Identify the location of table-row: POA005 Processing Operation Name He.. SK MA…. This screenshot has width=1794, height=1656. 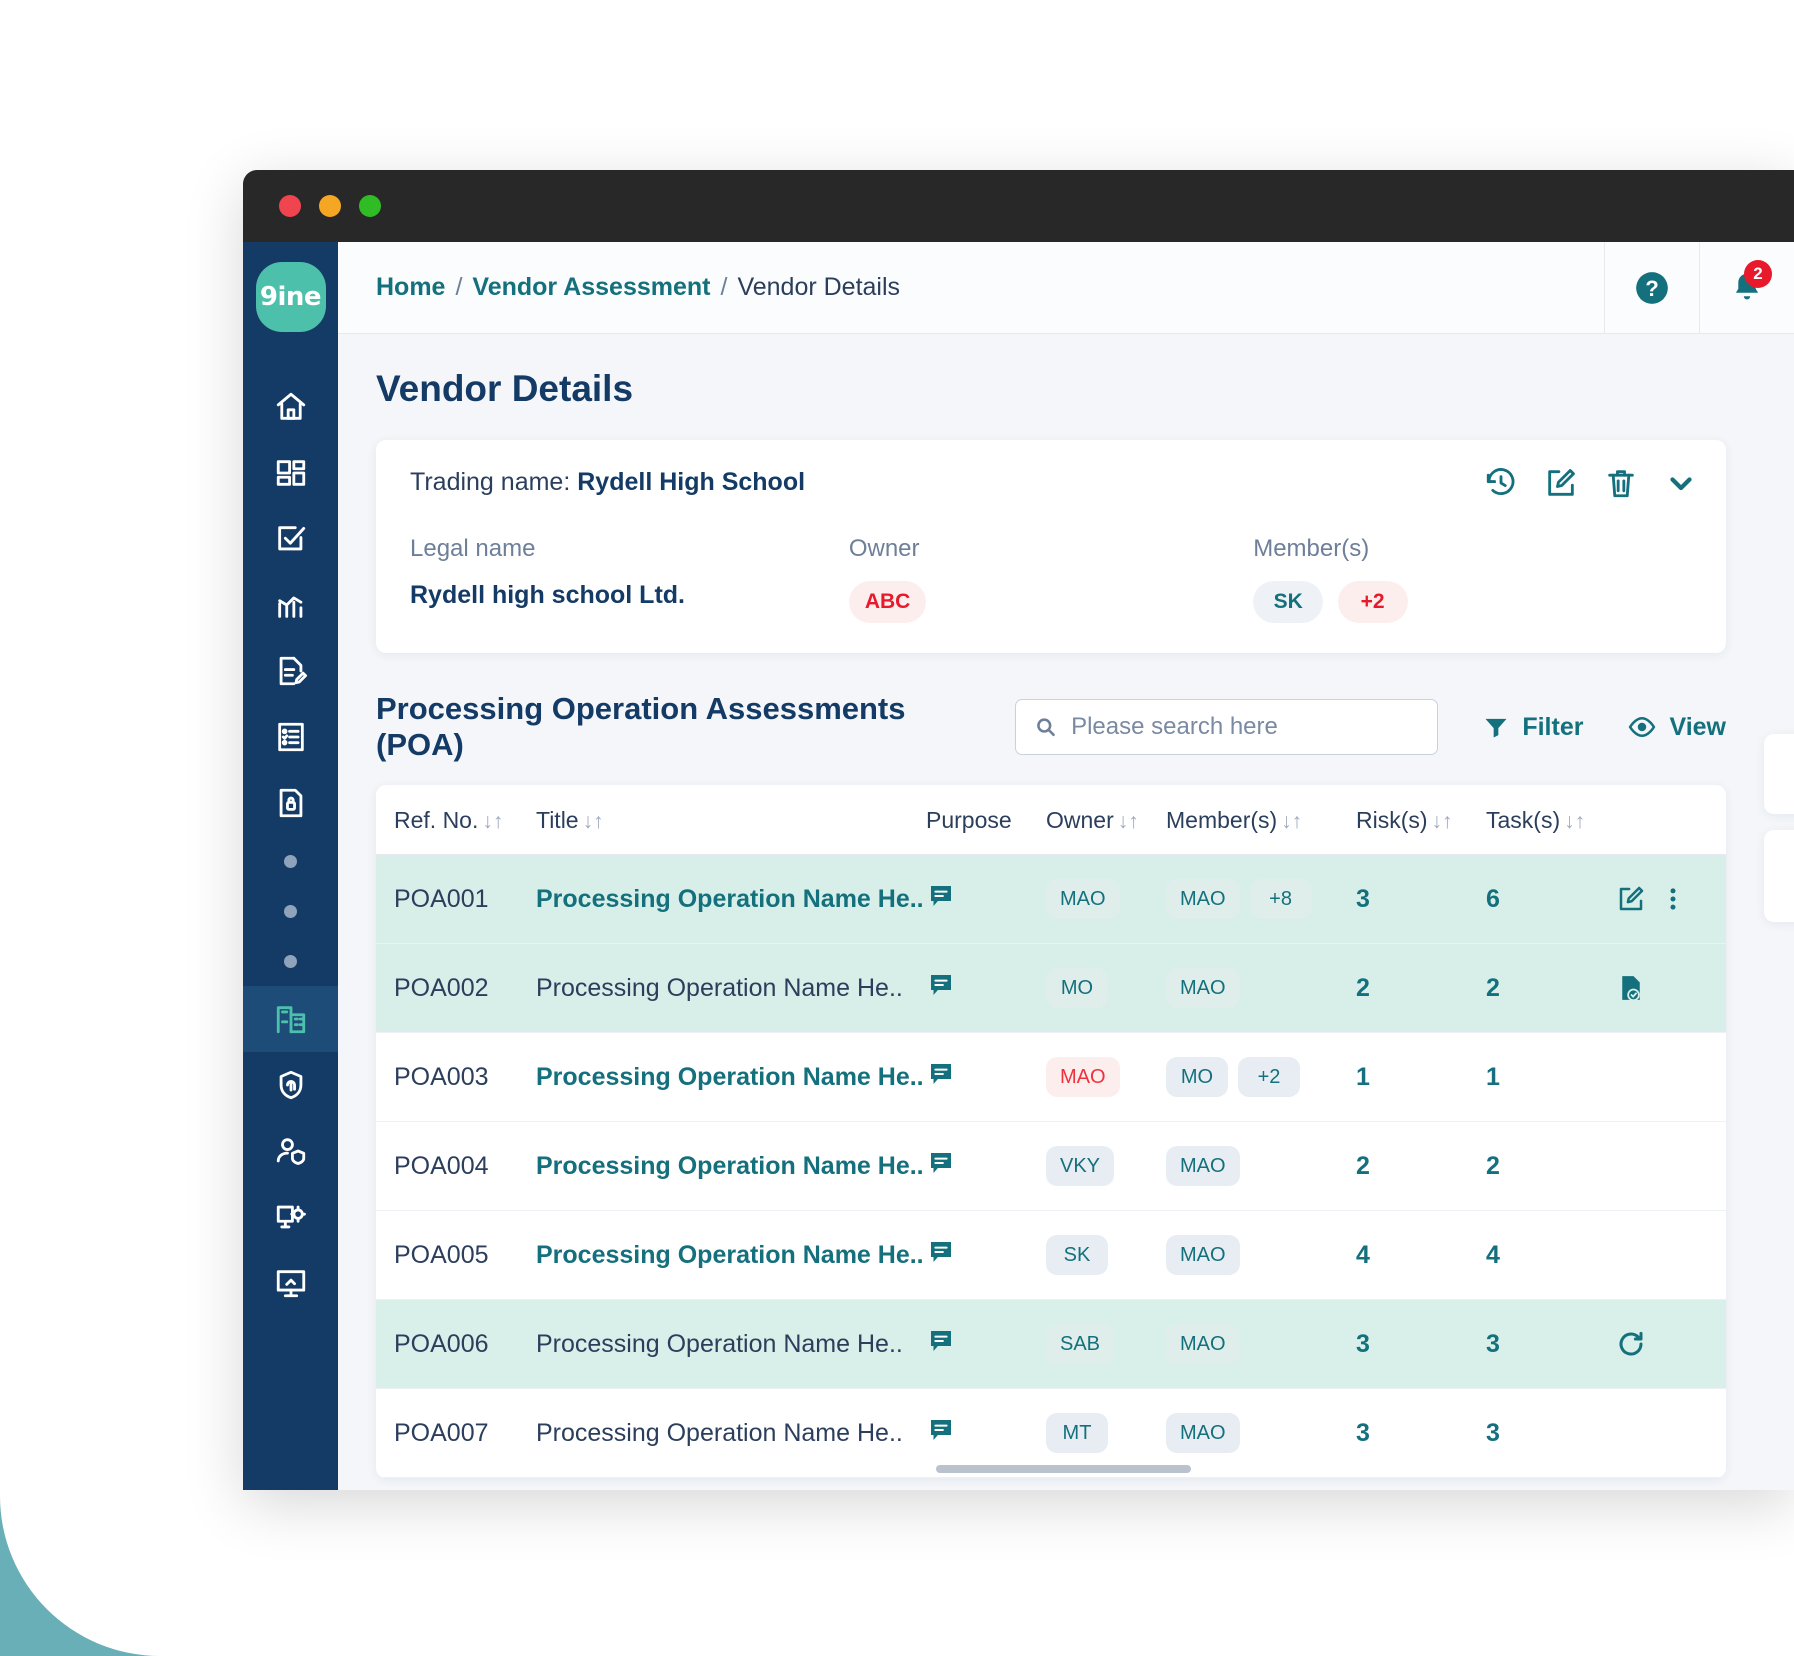
(1051, 1255).